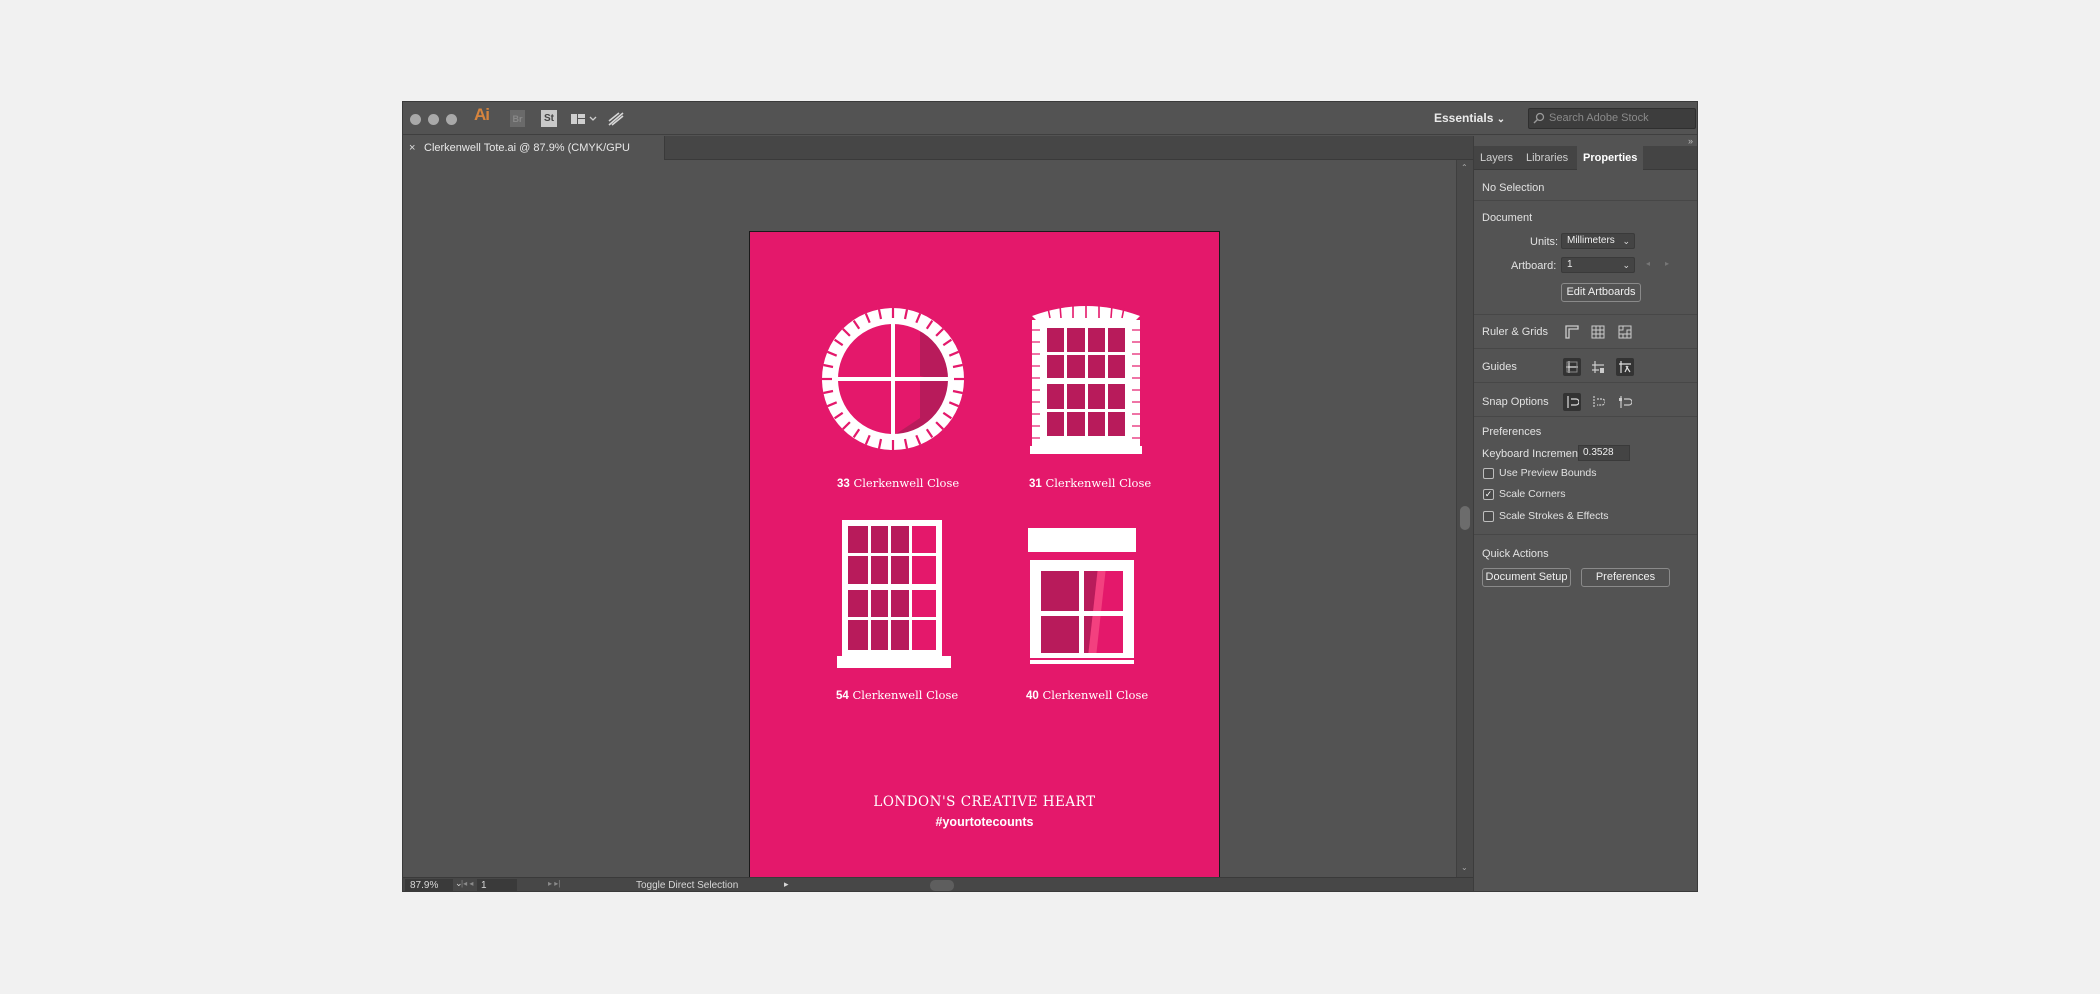 The image size is (2100, 994). I want to click on first-artboard-icon: |◂ ◂, so click(467, 883).